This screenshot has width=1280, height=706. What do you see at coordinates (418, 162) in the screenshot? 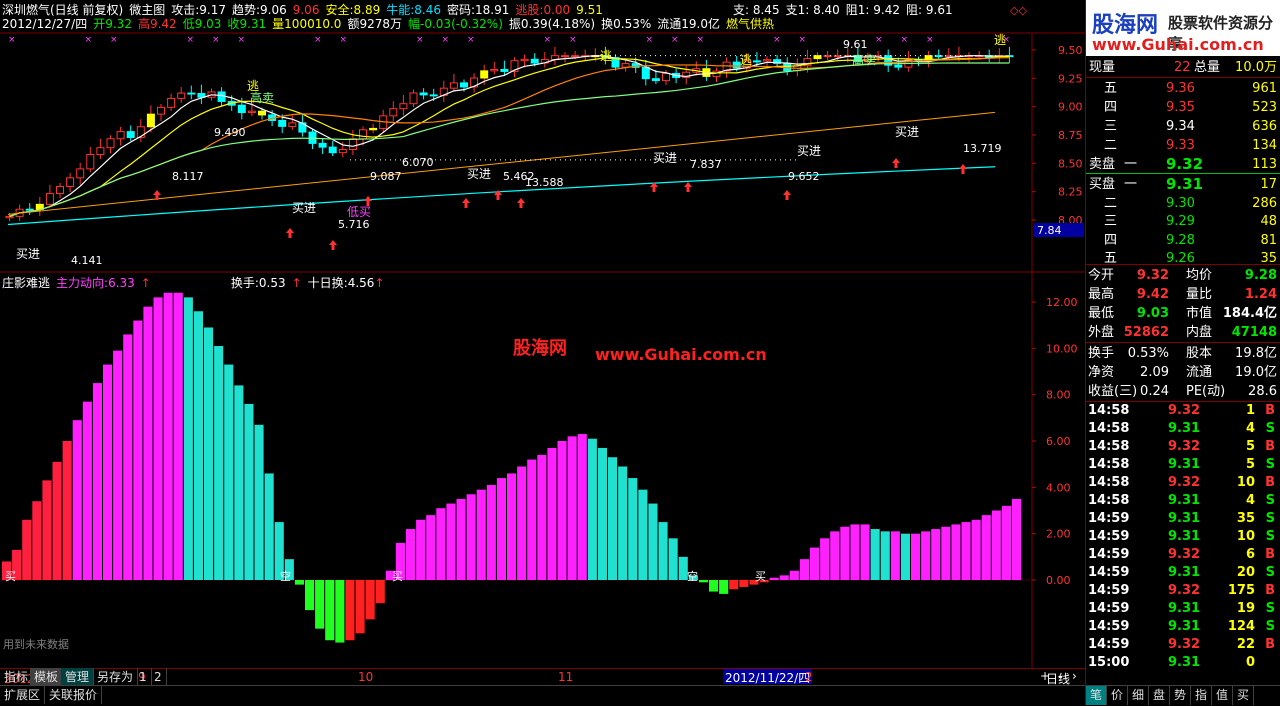
I see `price-label: 6.070` at bounding box center [418, 162].